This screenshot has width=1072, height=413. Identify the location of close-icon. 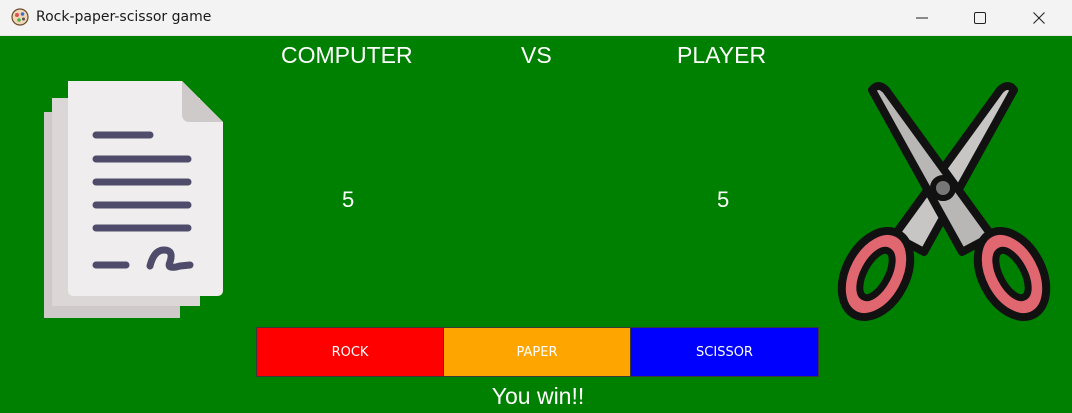
(1039, 18).